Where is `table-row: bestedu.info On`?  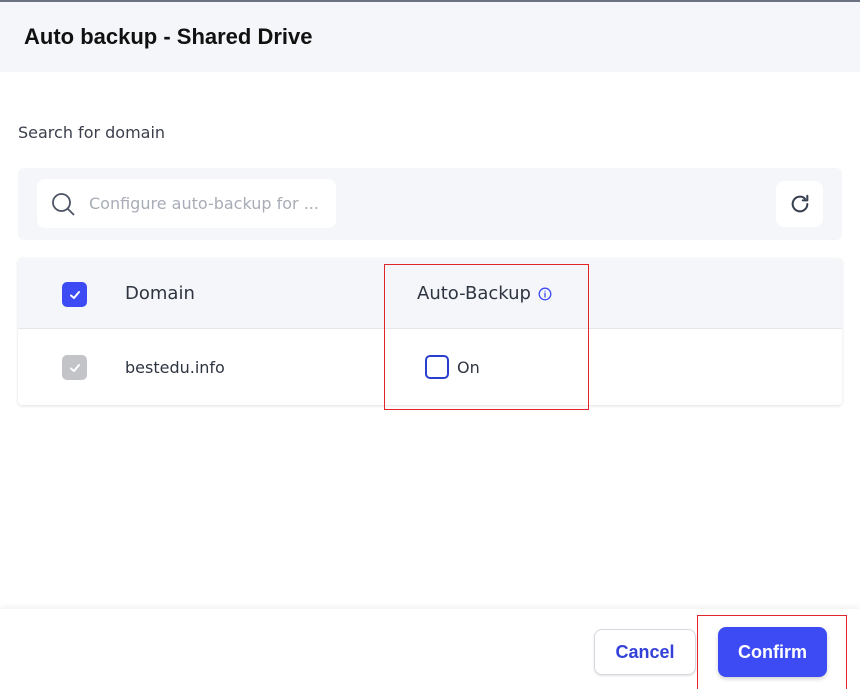 table-row: bestedu.info On is located at coordinates (430, 367).